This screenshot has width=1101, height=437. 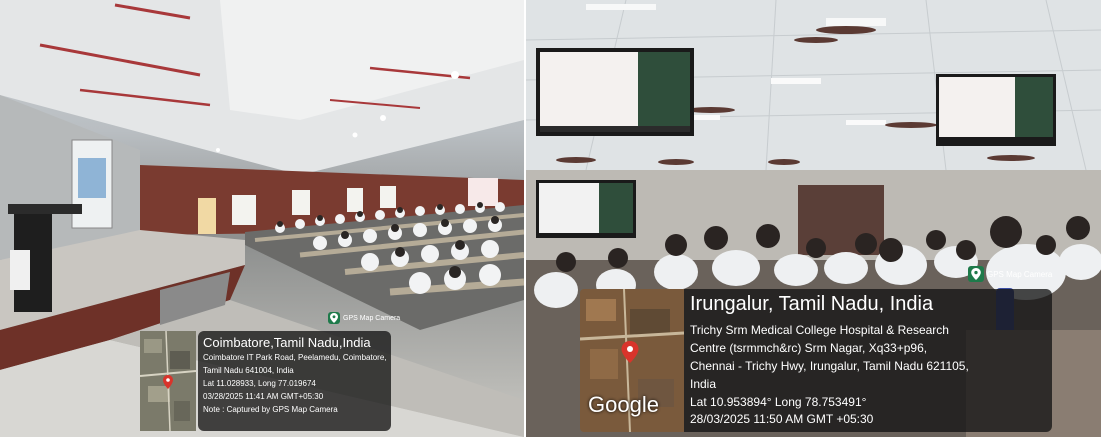 I want to click on location-title: Coimbatore,Tamil Nadu,India, so click(x=287, y=342).